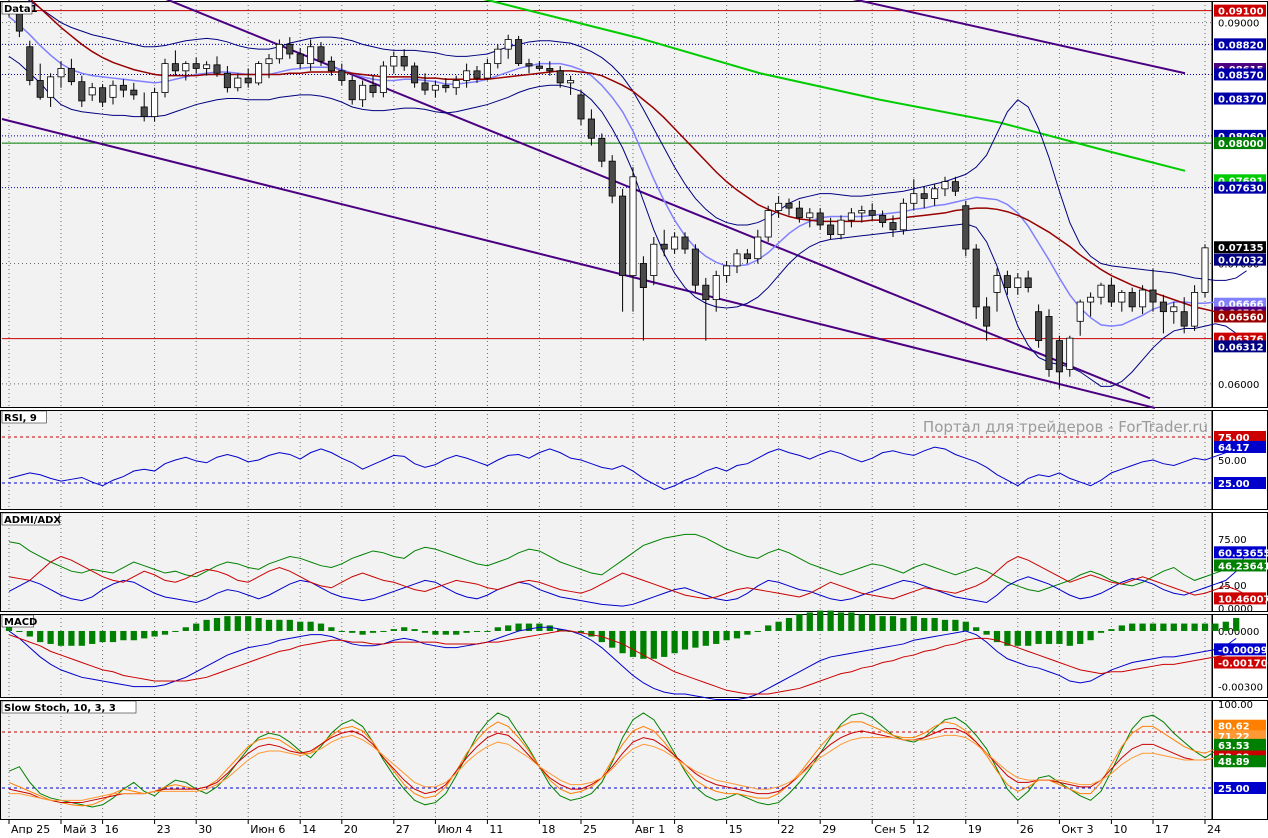 This screenshot has height=838, width=1268. I want to click on indicator-tag: 48.89, so click(1240, 761).